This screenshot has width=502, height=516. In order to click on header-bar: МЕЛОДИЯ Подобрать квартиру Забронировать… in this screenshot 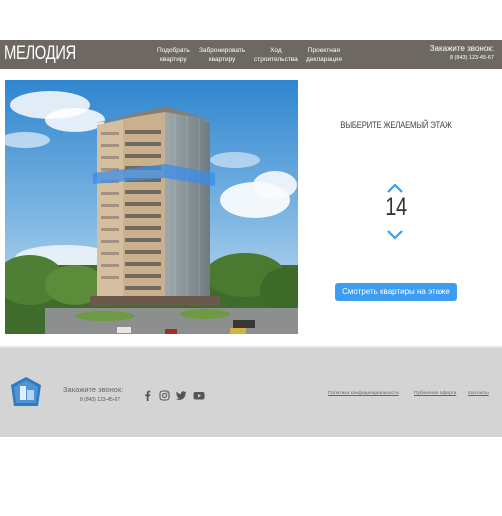, I will do `click(251, 54)`.